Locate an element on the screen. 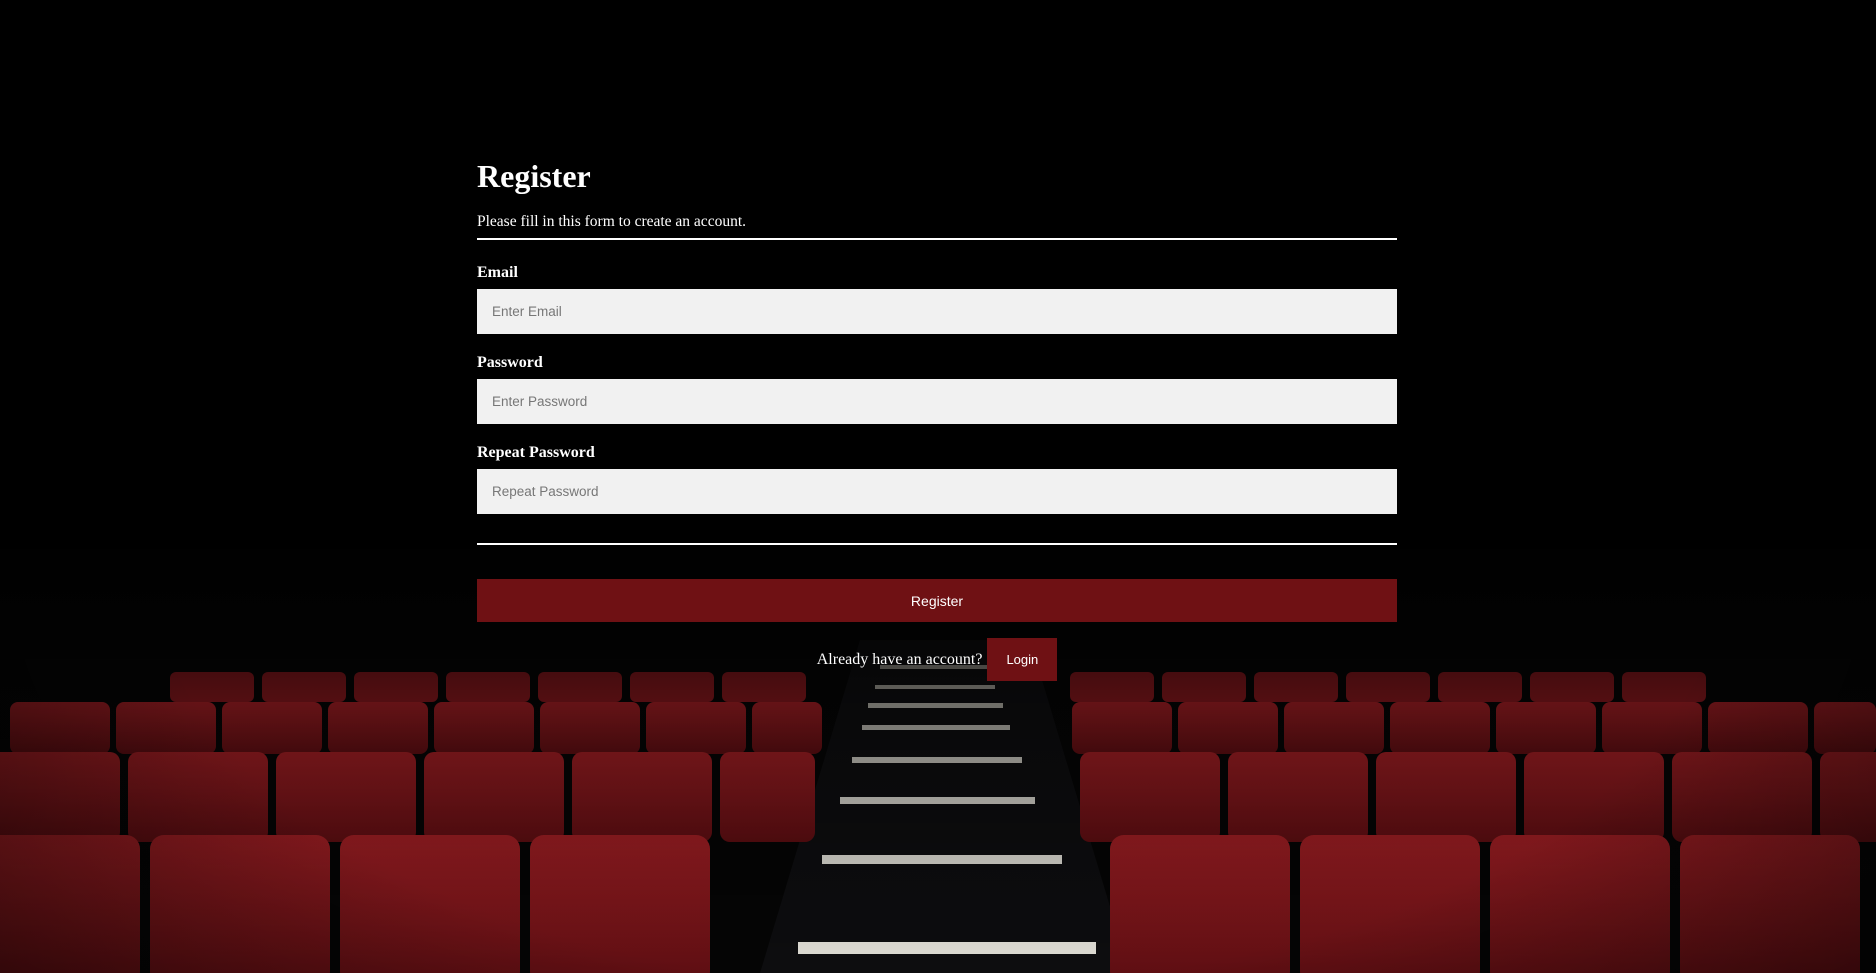 The height and width of the screenshot is (973, 1876). login-button: Login is located at coordinates (1022, 659).